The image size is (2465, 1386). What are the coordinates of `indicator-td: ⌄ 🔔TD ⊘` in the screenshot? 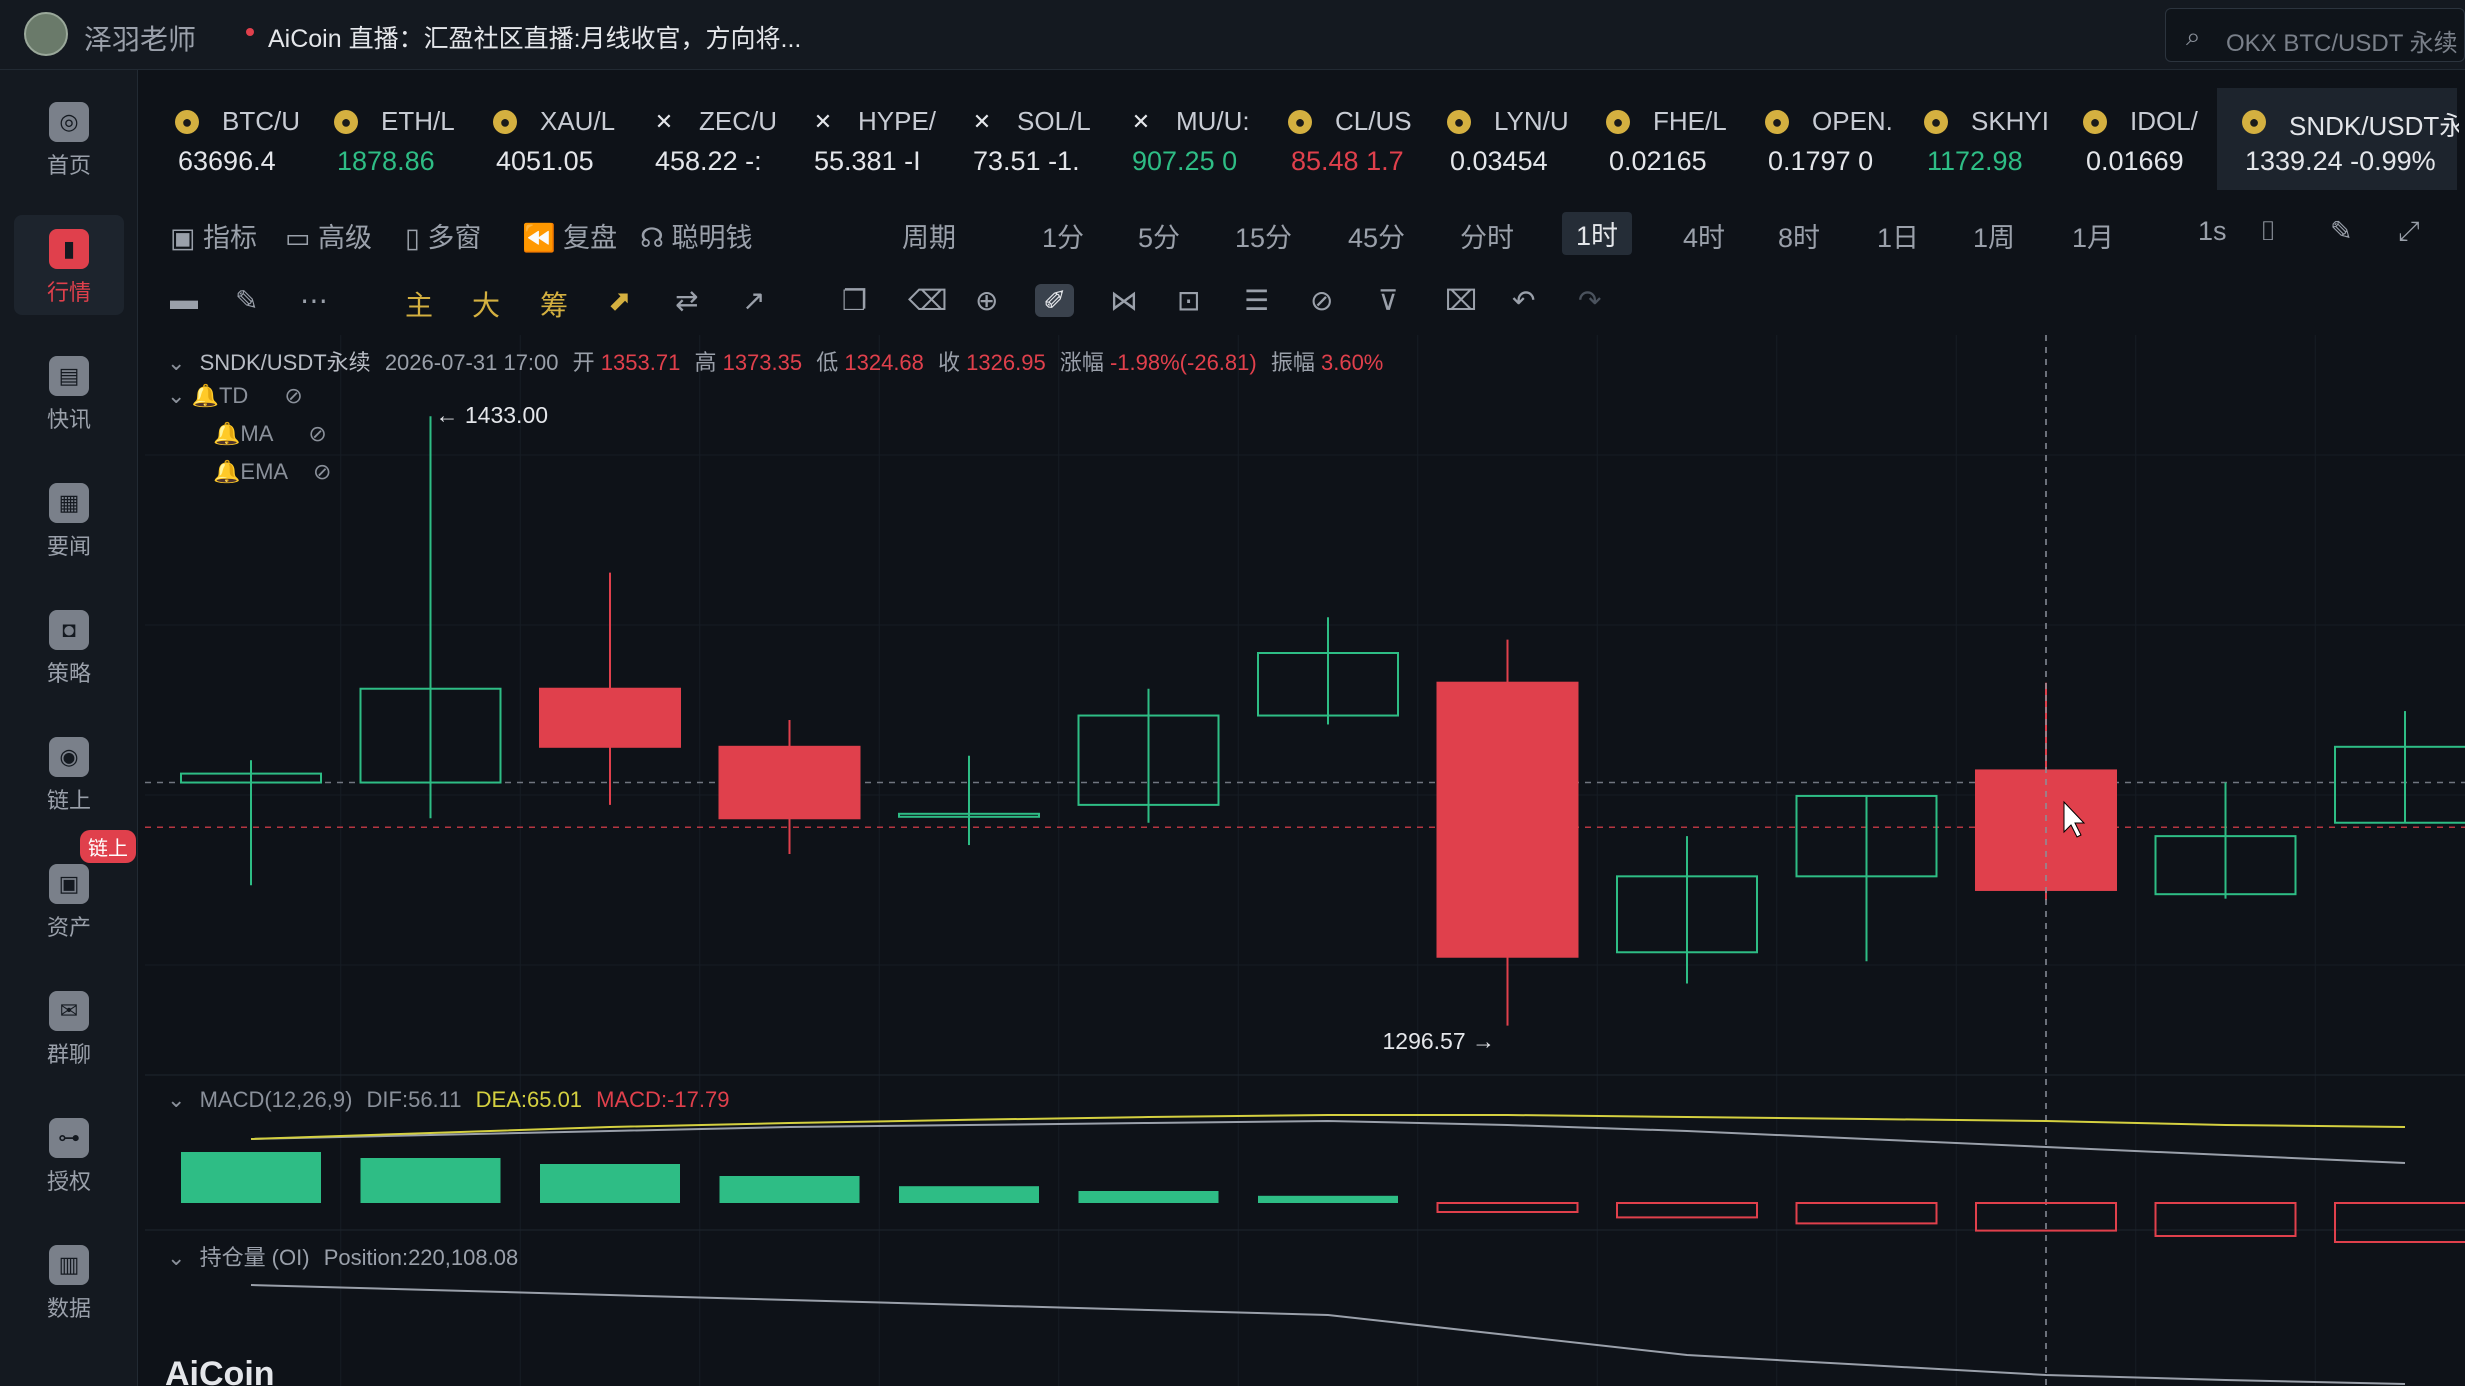 It's located at (235, 396).